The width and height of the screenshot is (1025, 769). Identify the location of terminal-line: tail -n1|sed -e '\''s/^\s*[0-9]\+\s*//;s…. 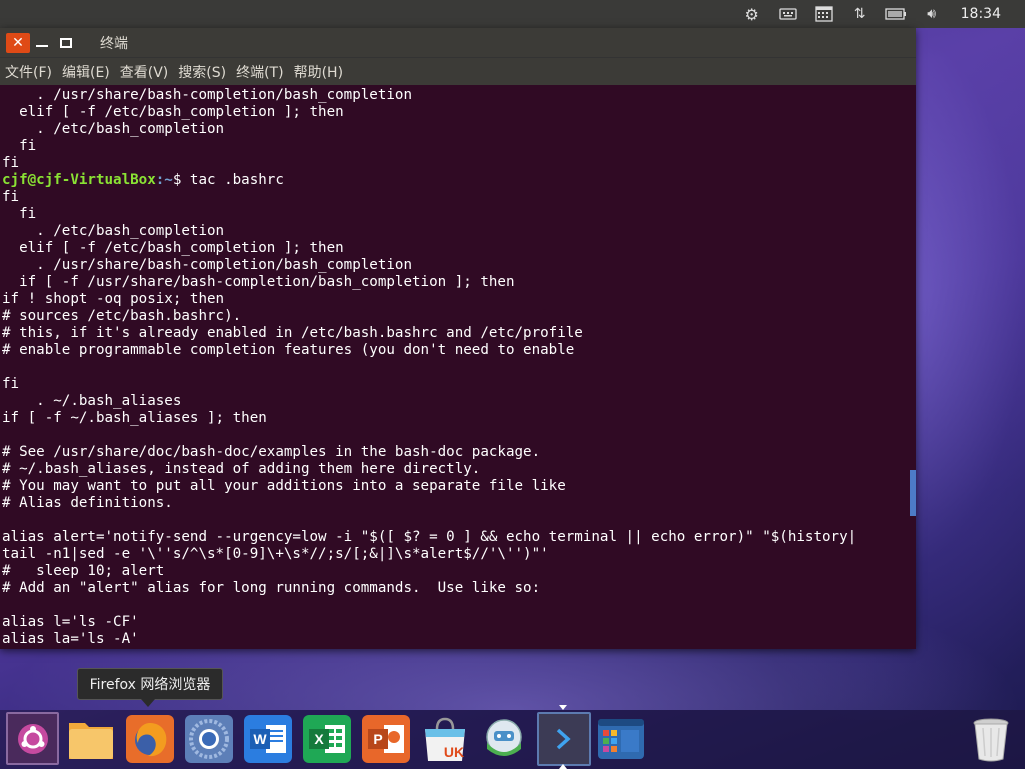
(275, 554).